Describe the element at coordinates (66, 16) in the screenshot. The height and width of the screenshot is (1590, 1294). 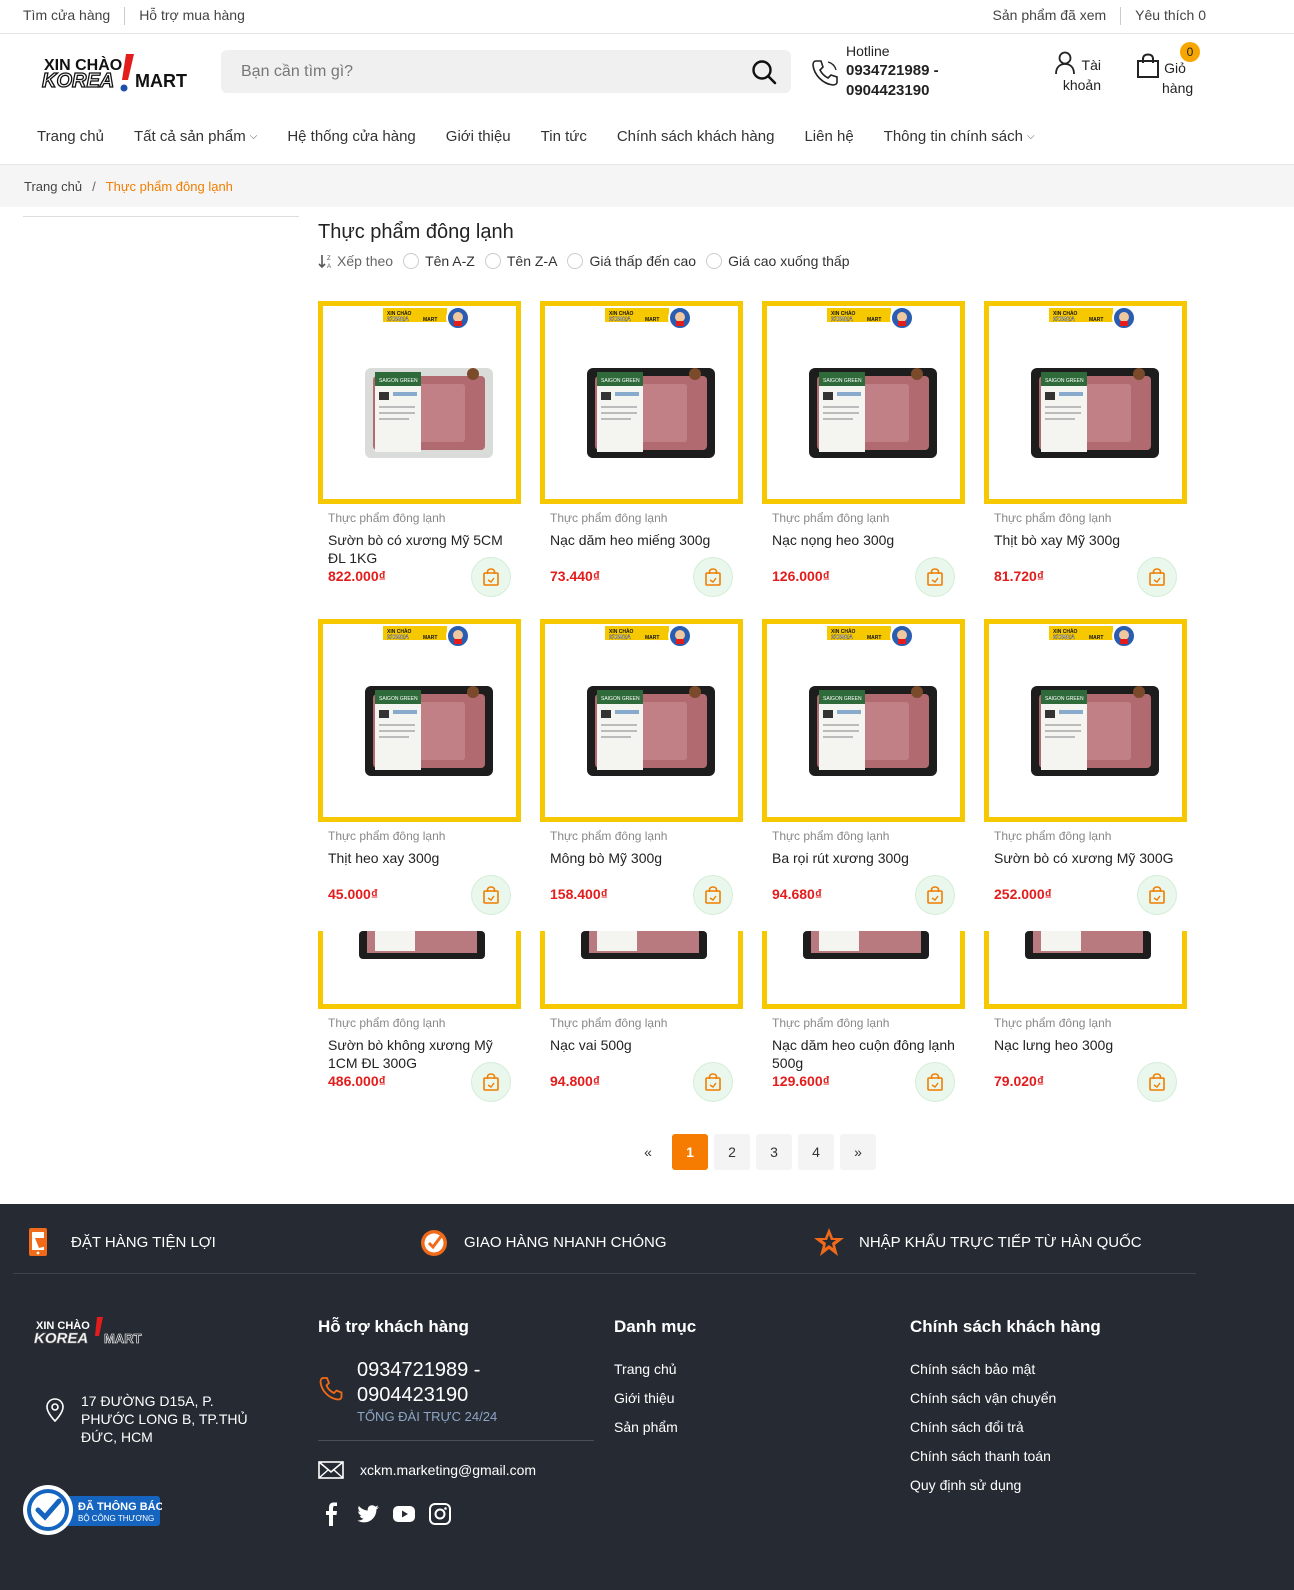
I see `store-locator-link: Tìm cửa hàng` at that location.